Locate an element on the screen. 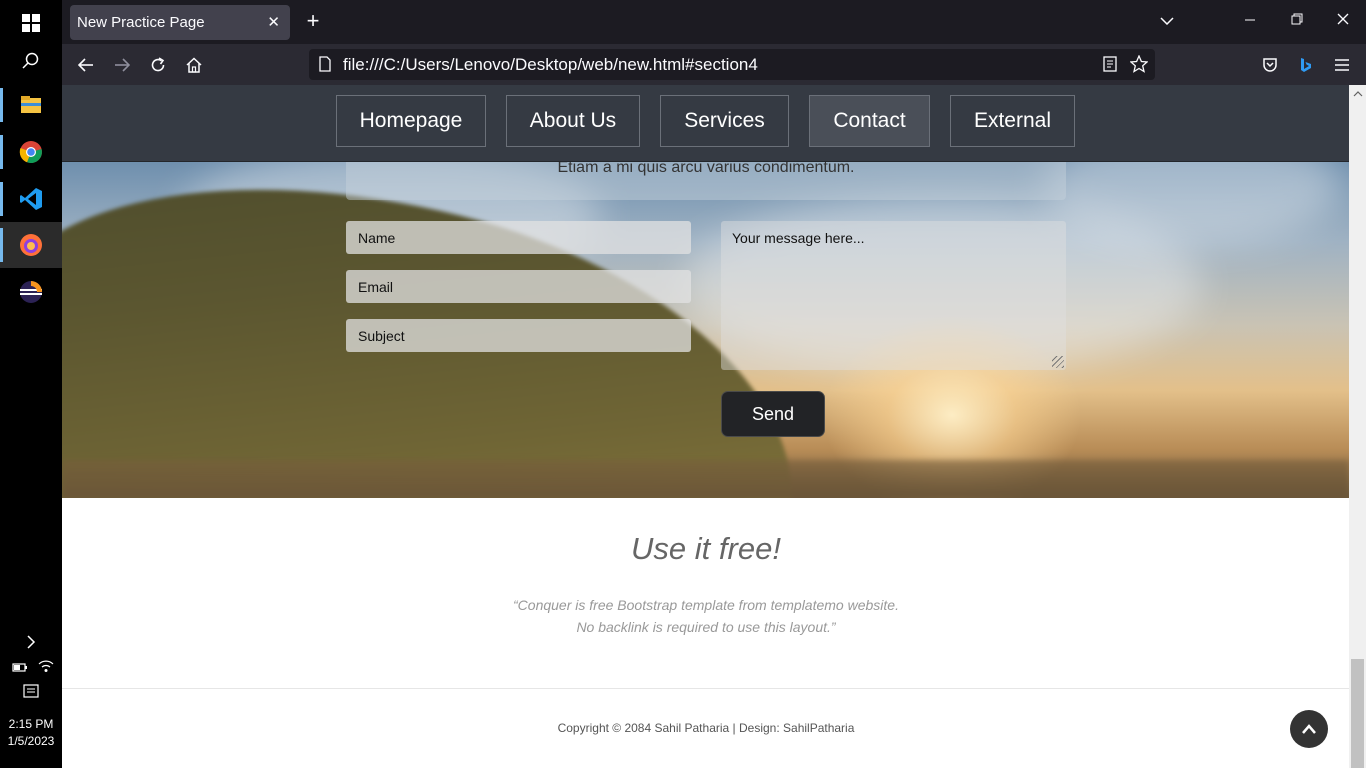 This screenshot has height=768, width=1366. back-to-top-button is located at coordinates (1309, 729).